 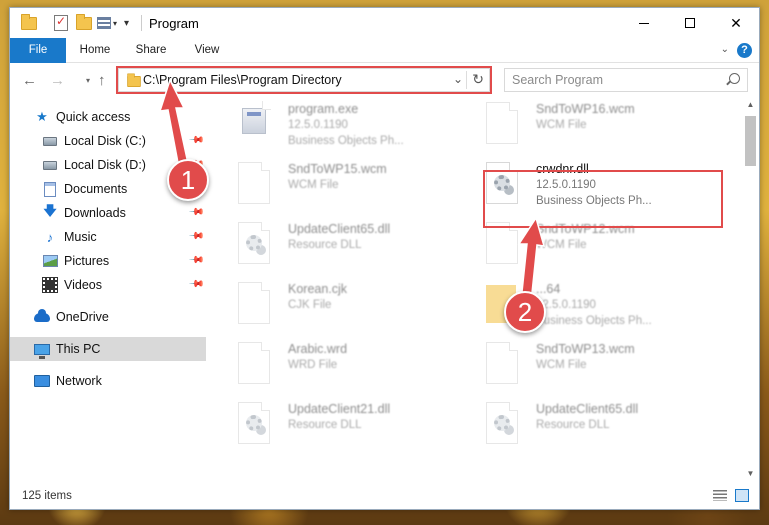 What do you see at coordinates (750, 141) in the screenshot?
I see `scroll-thumb` at bounding box center [750, 141].